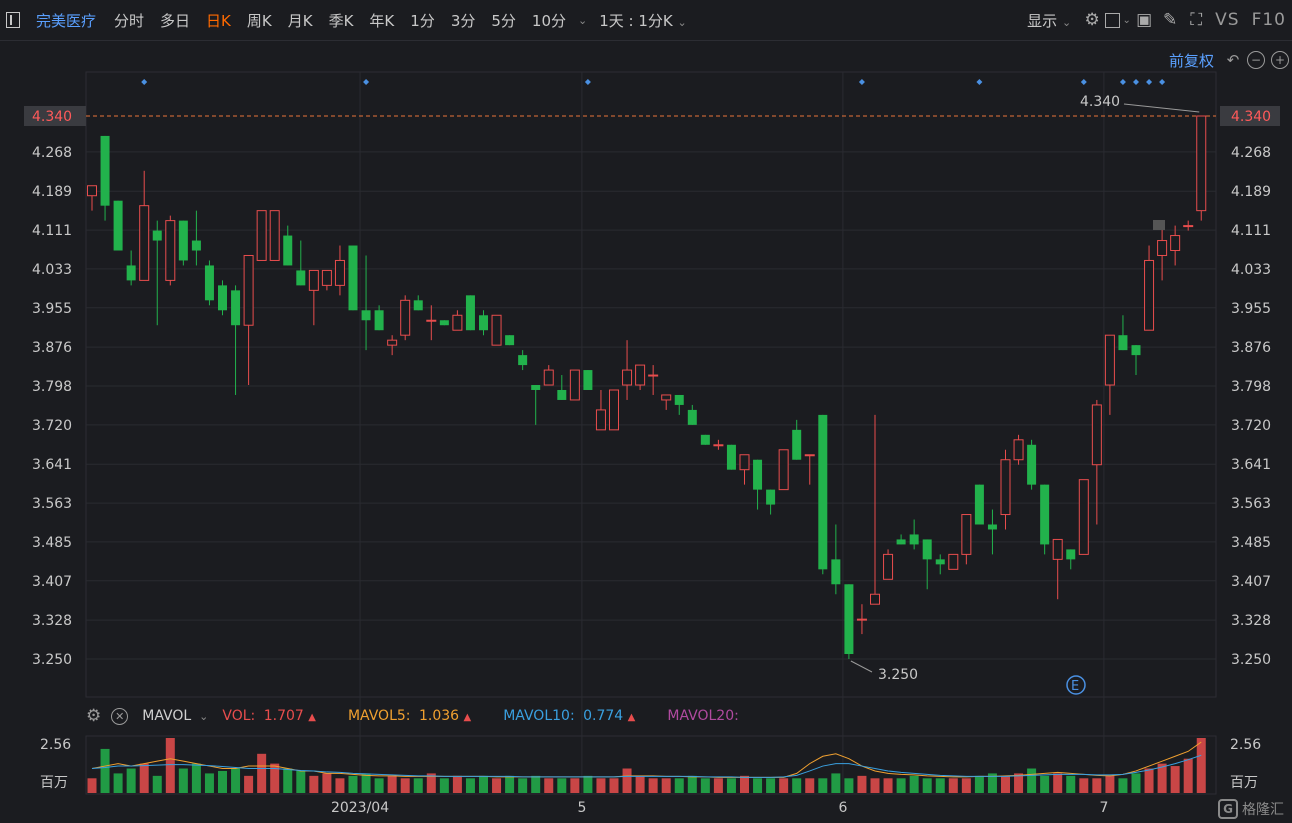 This screenshot has width=1292, height=823. Describe the element at coordinates (203, 716) in the screenshot. I see `indicator-chevron-down-icon: ⌄` at that location.